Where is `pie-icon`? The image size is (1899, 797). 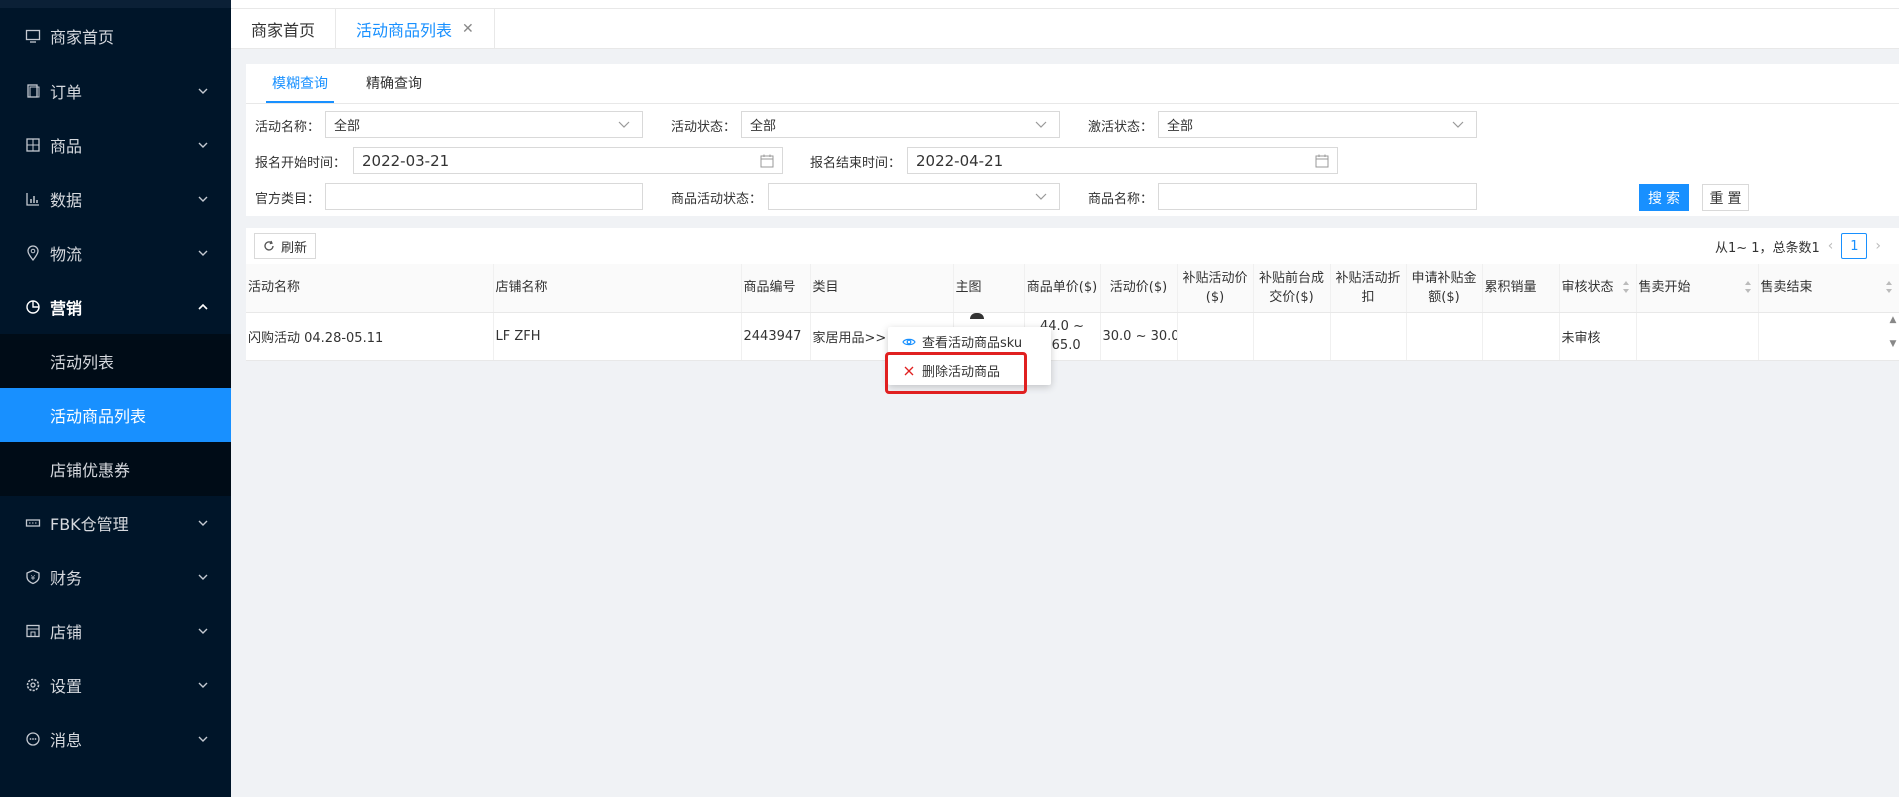
pie-icon is located at coordinates (33, 307).